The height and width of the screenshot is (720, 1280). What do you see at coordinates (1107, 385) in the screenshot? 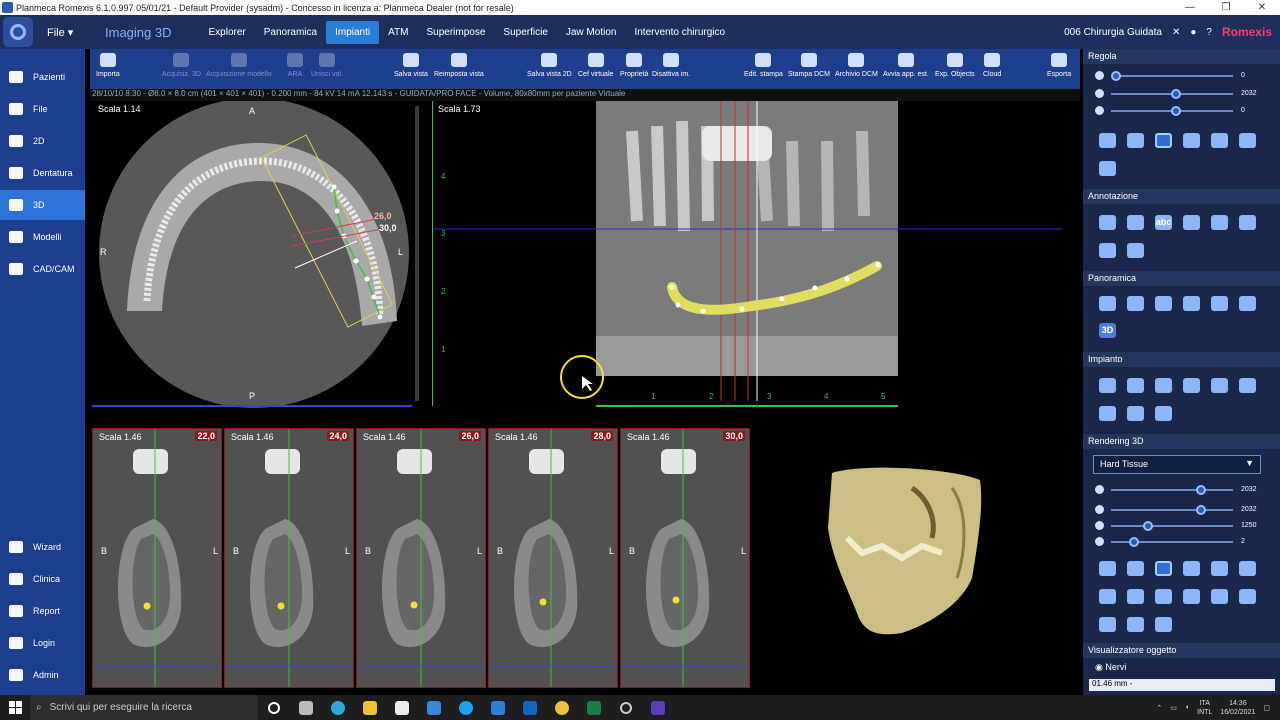
I see `implant-library-icon` at bounding box center [1107, 385].